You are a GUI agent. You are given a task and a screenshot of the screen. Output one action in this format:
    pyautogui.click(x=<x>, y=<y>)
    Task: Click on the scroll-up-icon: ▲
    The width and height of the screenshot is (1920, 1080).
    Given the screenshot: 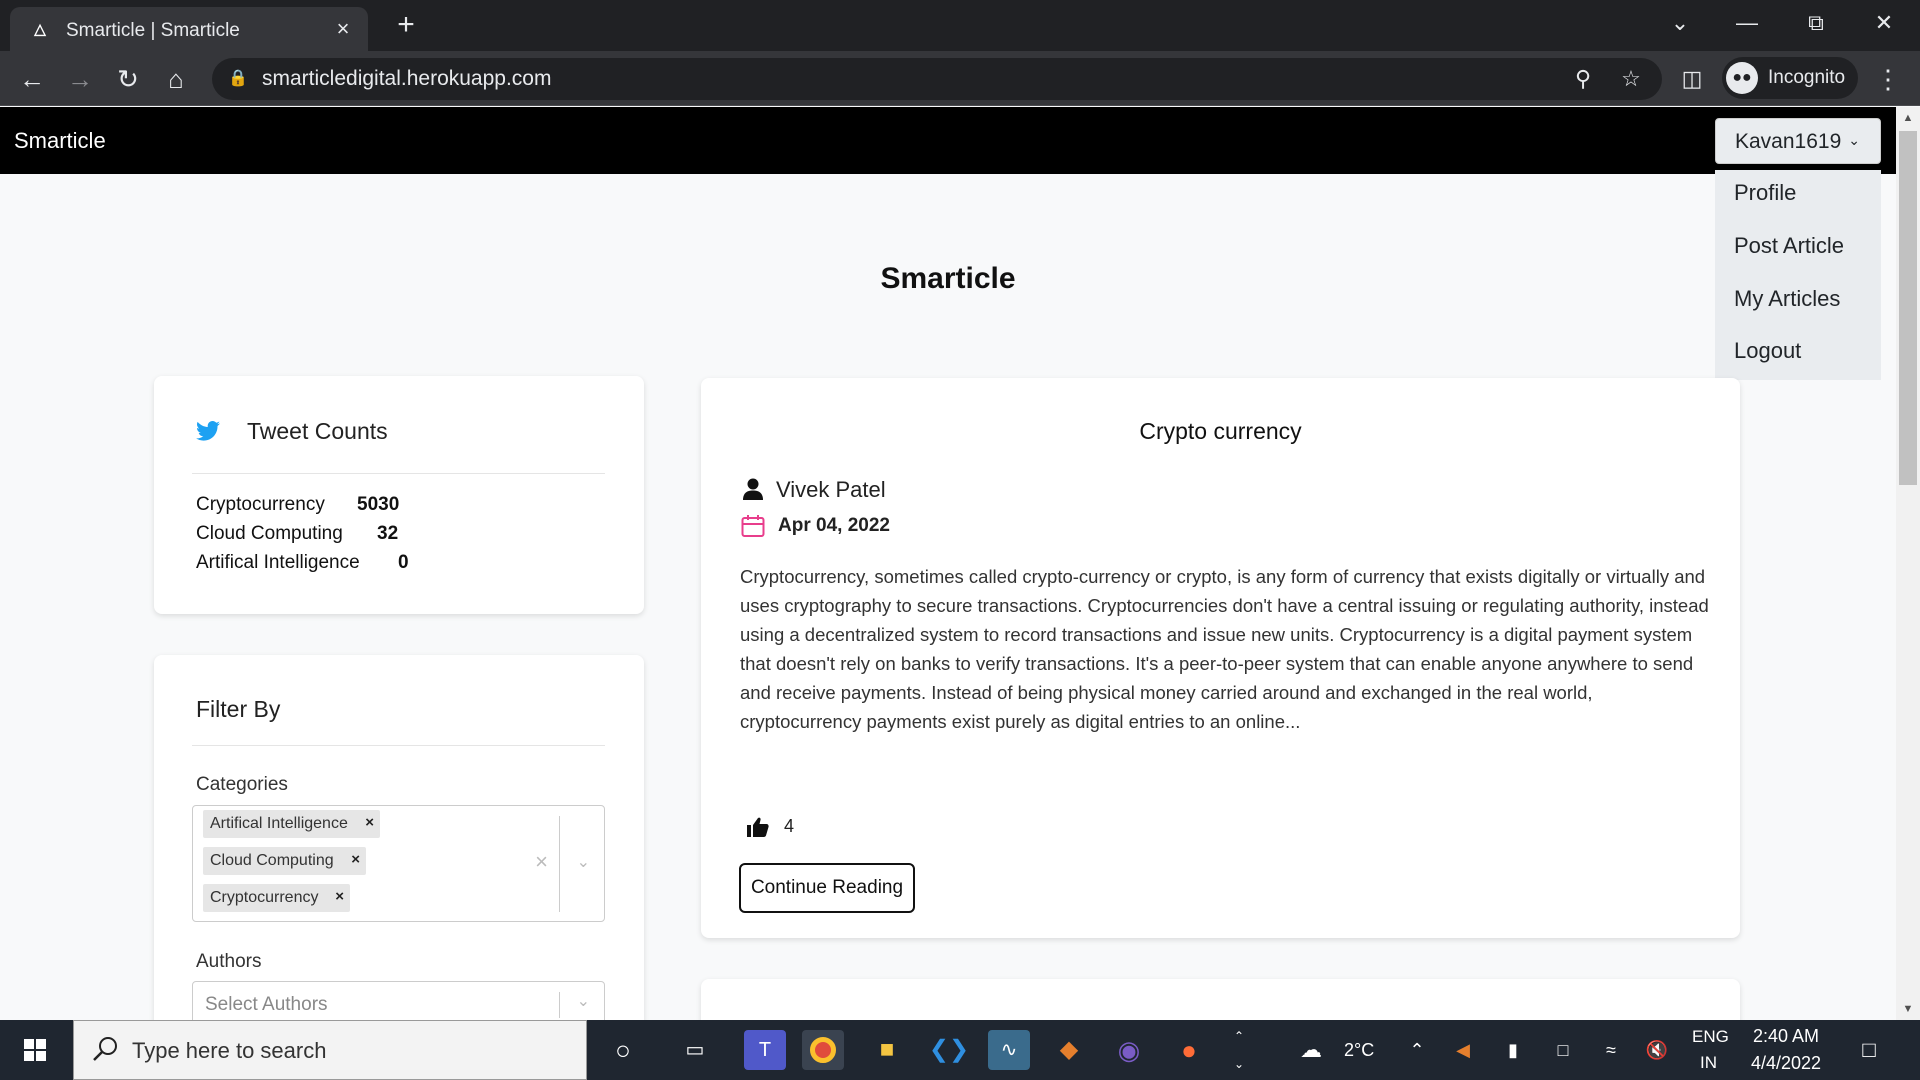 What is the action you would take?
    pyautogui.click(x=1908, y=118)
    